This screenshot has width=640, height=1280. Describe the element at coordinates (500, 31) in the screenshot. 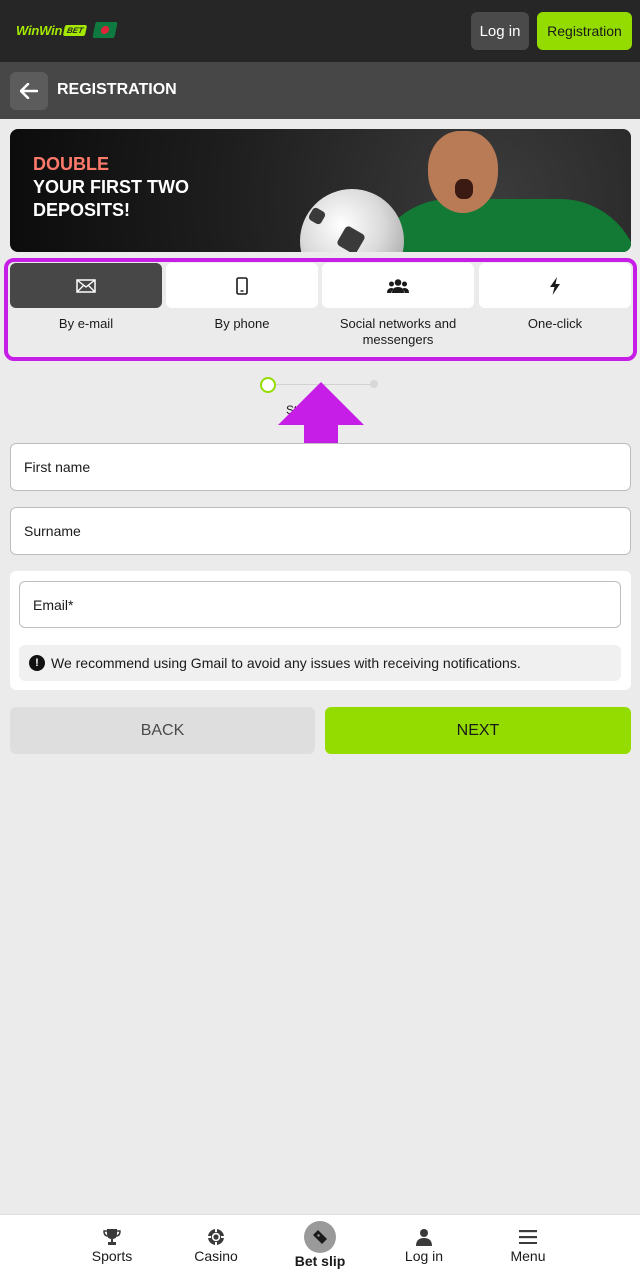

I see `login-button: Log in` at that location.